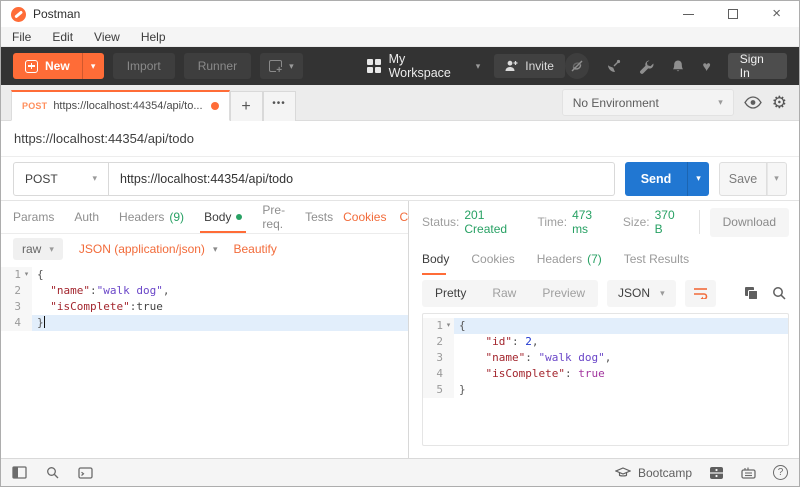 The width and height of the screenshot is (800, 487). Describe the element at coordinates (777, 178) in the screenshot. I see `save-dropdown-caret: ▾` at that location.